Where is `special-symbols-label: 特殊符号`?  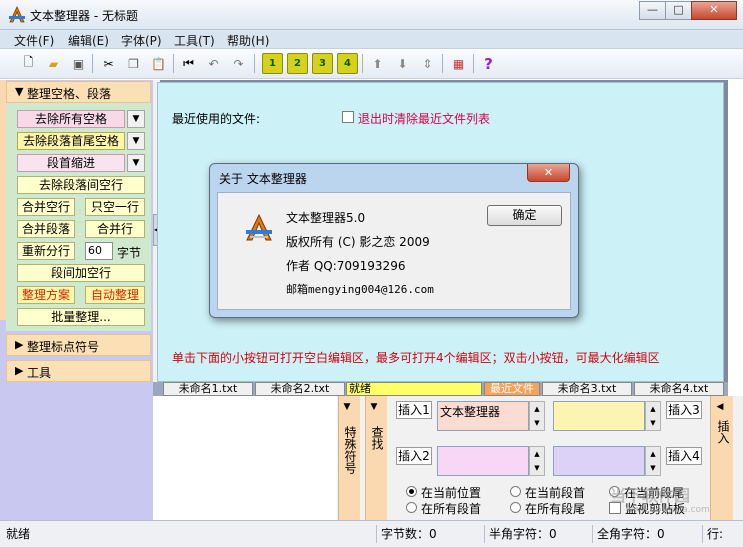 special-symbols-label: 特殊符号 is located at coordinates (350, 450).